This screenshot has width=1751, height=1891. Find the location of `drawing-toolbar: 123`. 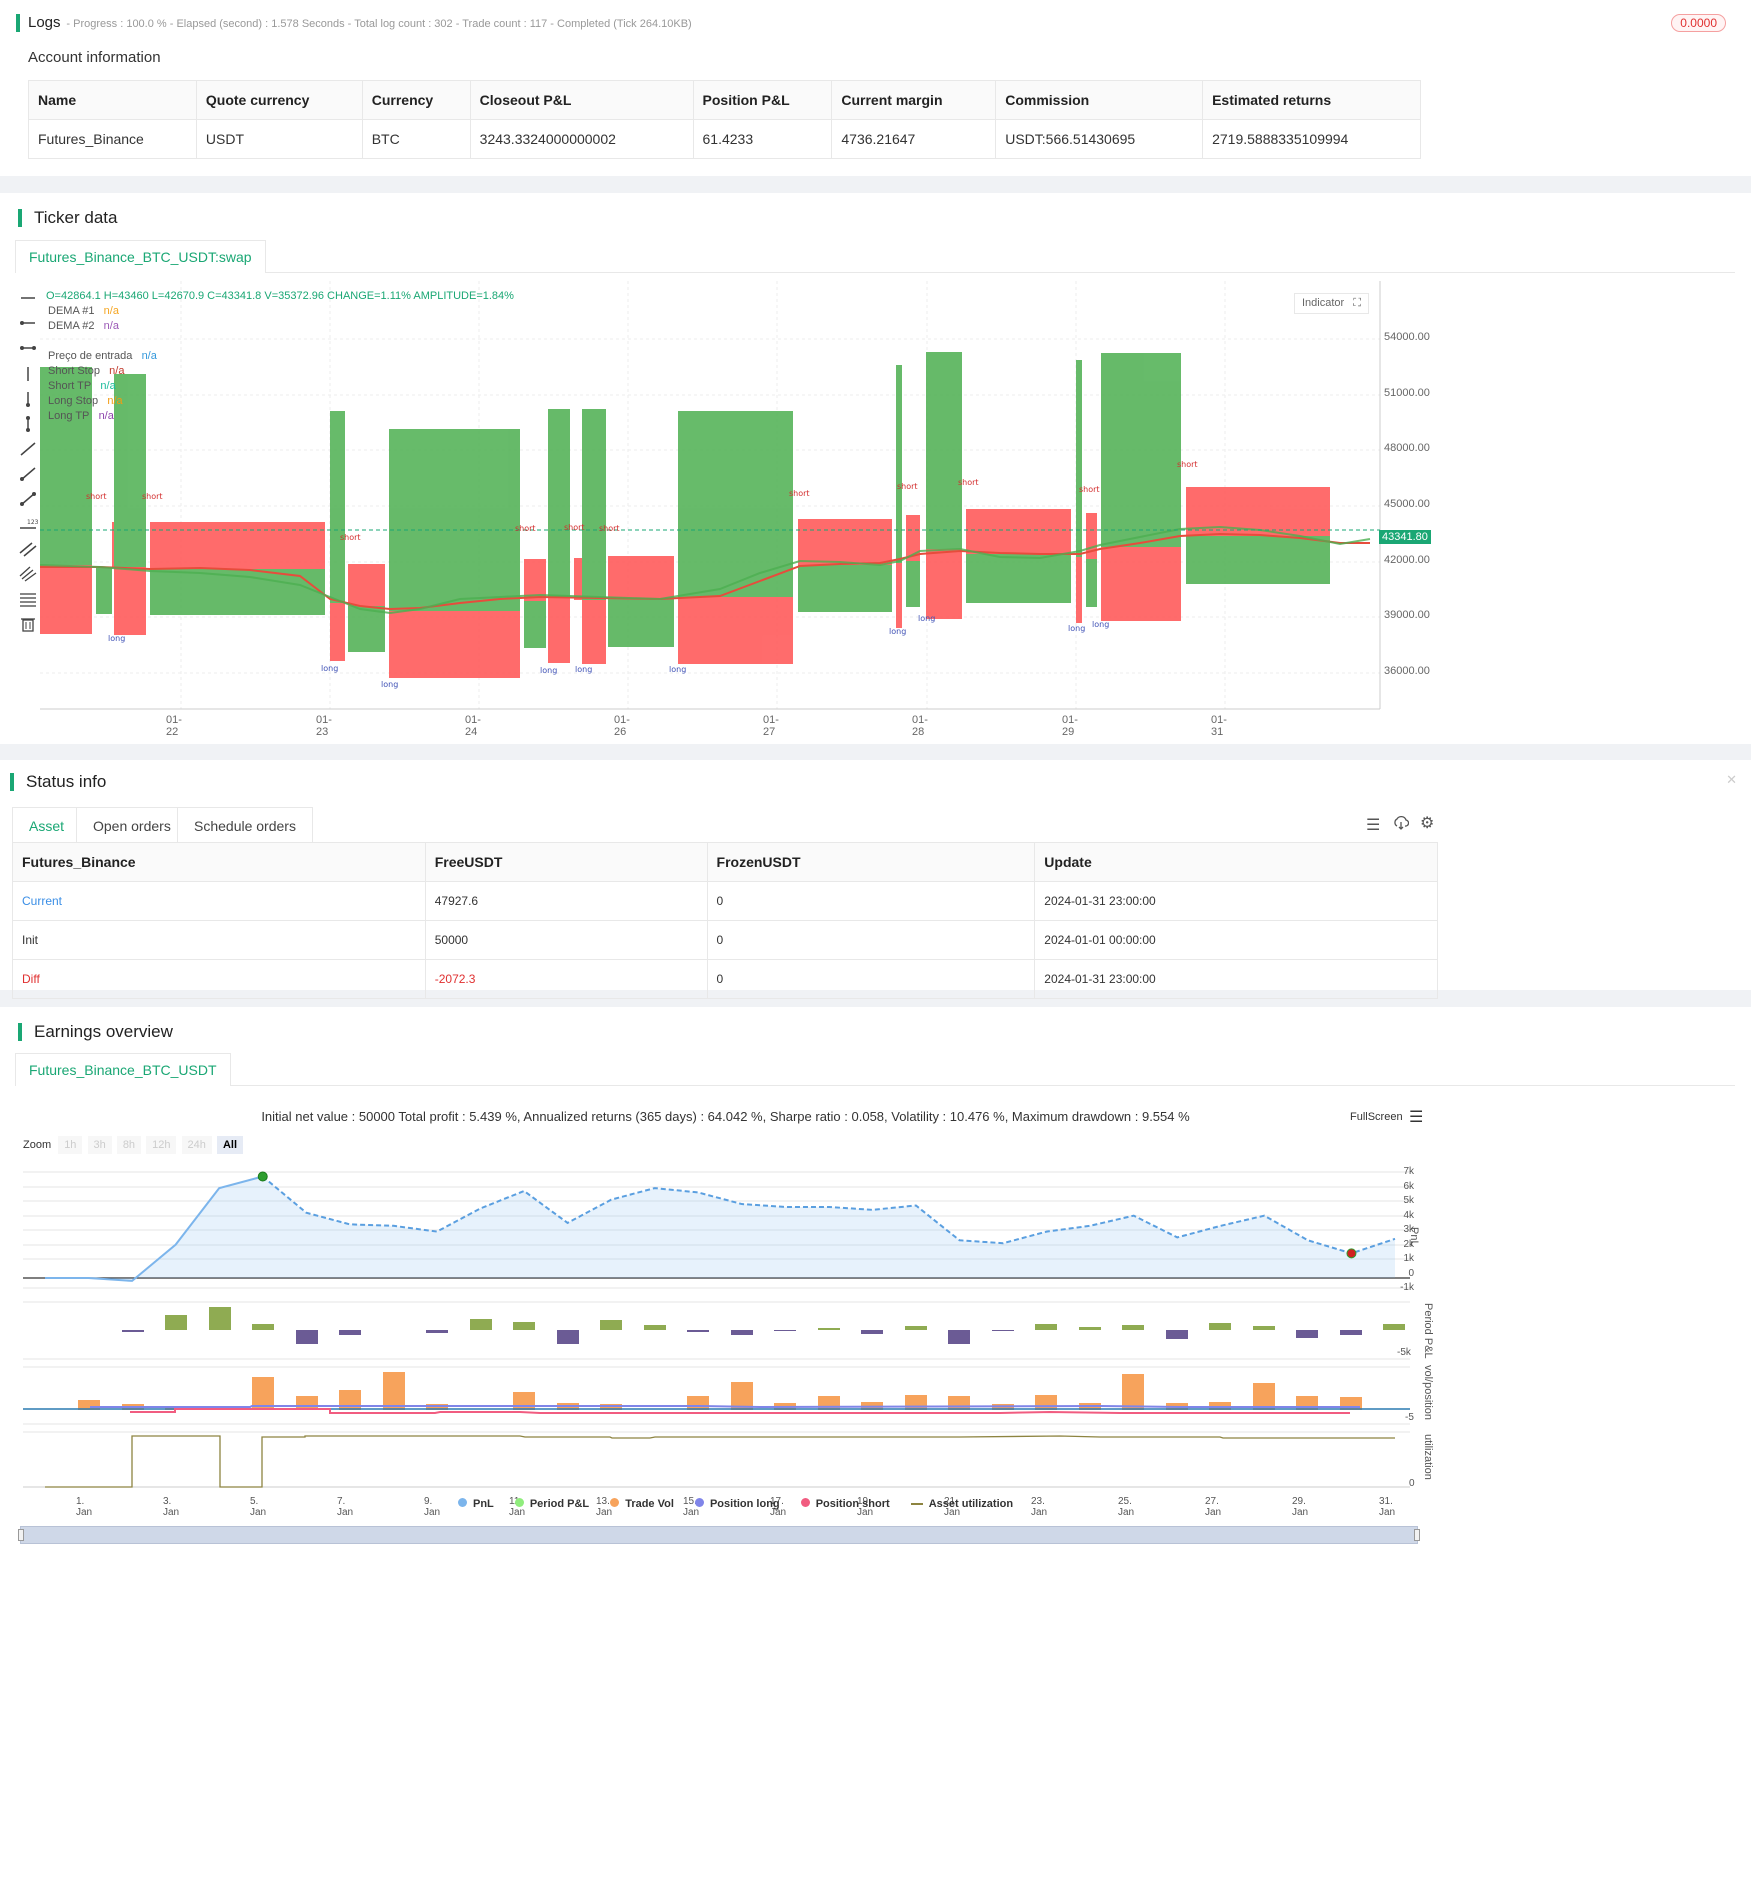

drawing-toolbar: 123 is located at coordinates (29, 466).